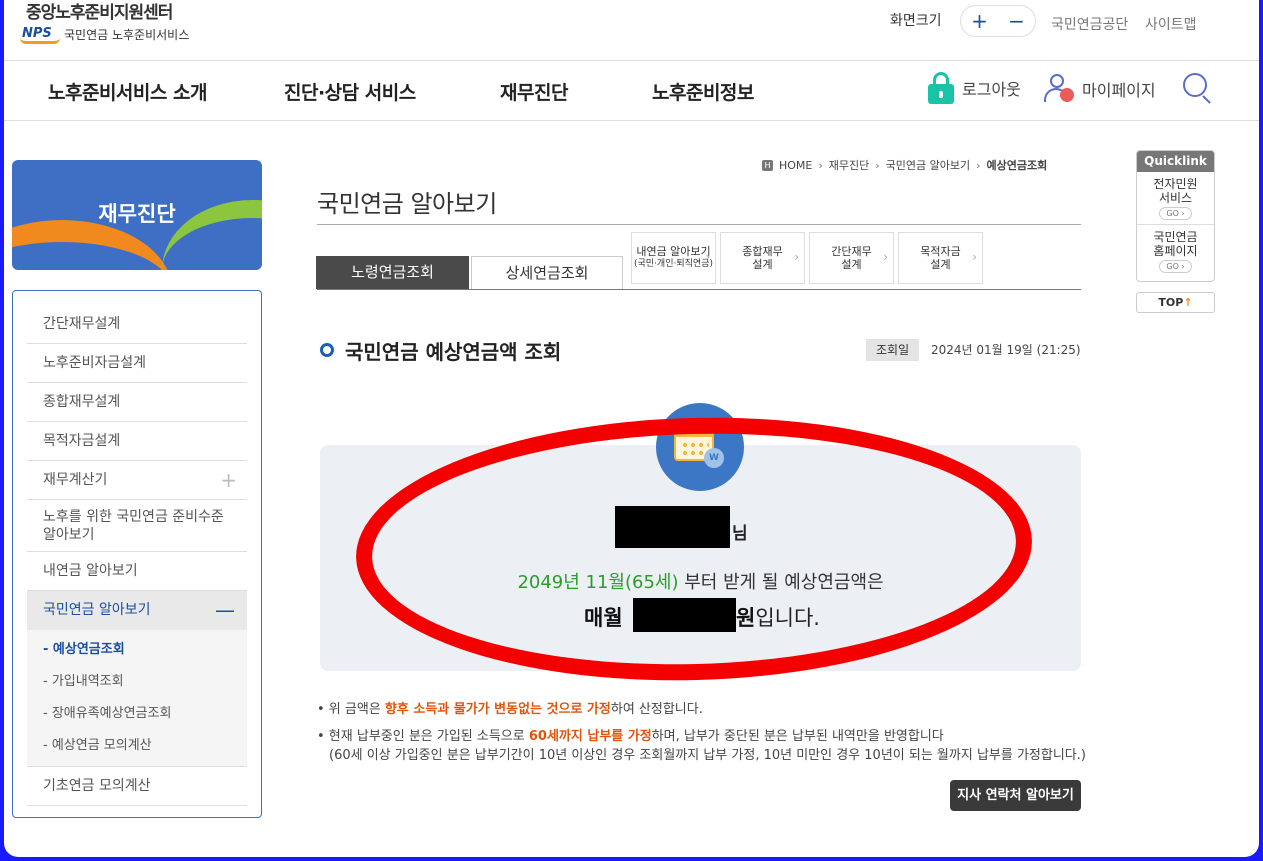 This screenshot has width=1263, height=861. Describe the element at coordinates (795, 165) in the screenshot. I see `breadcrumb-home: HOME` at that location.